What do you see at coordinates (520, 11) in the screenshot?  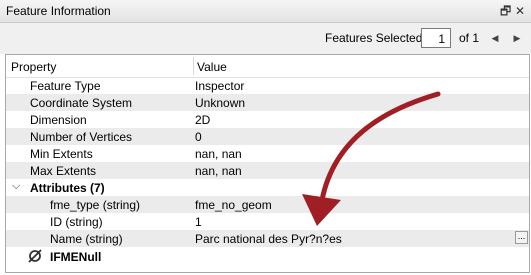 I see `close-icon: ✕` at bounding box center [520, 11].